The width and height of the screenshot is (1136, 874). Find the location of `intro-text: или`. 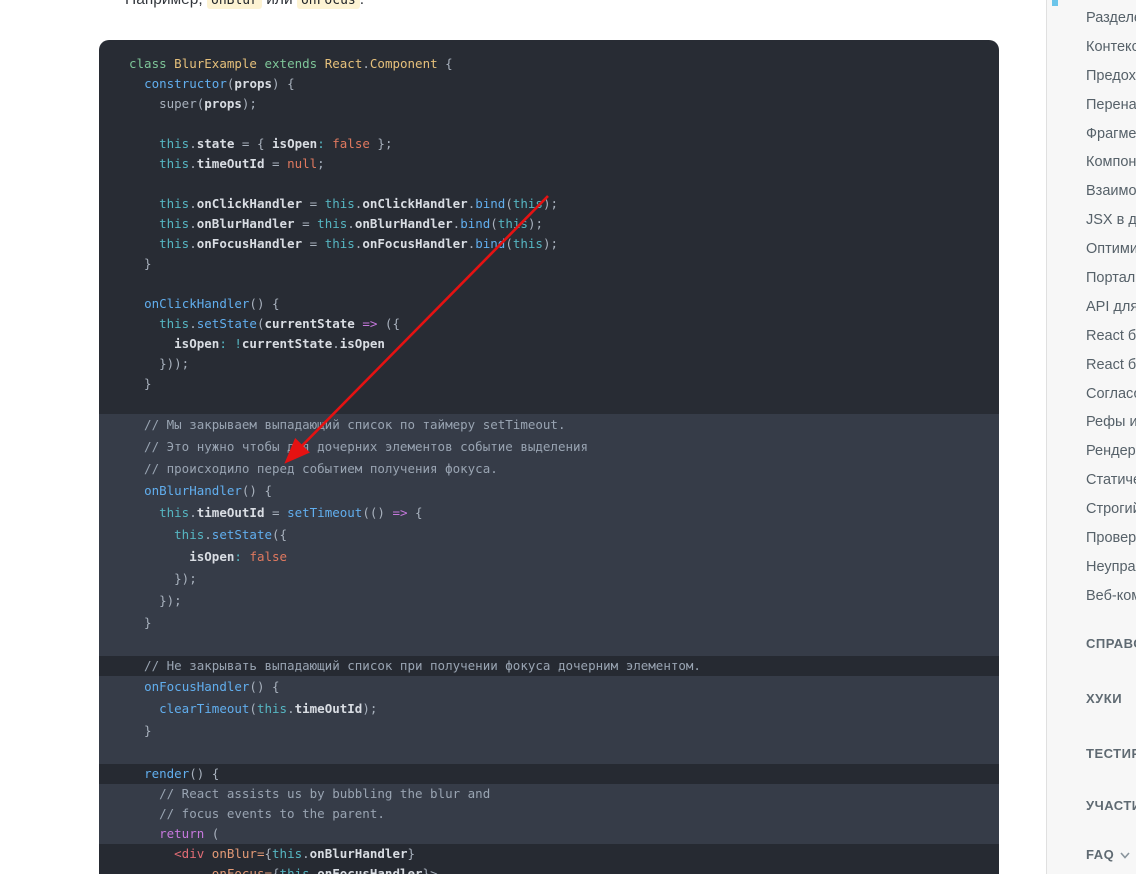

intro-text: или is located at coordinates (279, 4).